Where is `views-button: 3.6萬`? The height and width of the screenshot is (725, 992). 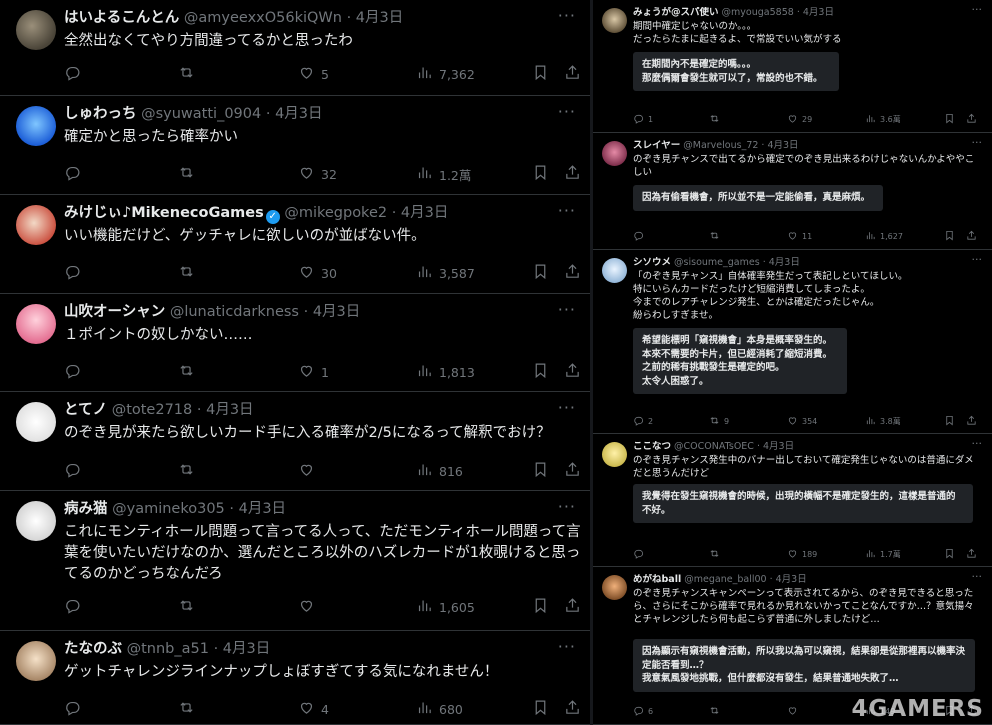 views-button: 3.6萬 is located at coordinates (883, 119).